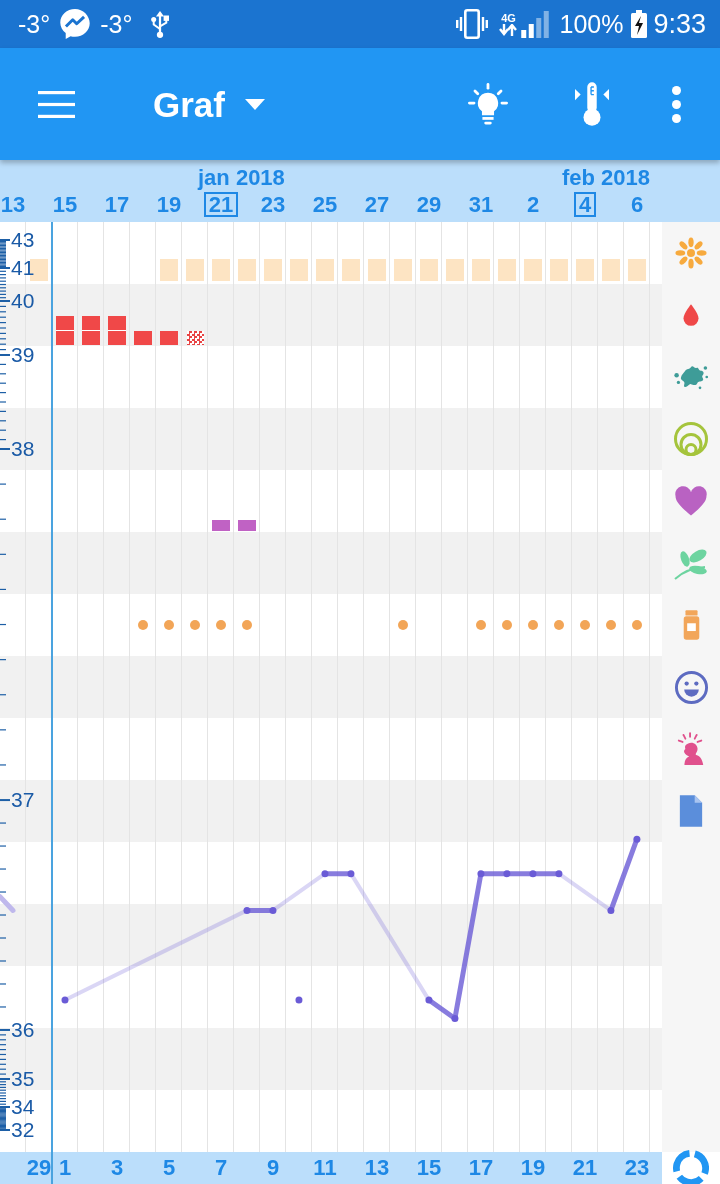  Describe the element at coordinates (13, 204) in the screenshot. I see `date-label: 13` at that location.